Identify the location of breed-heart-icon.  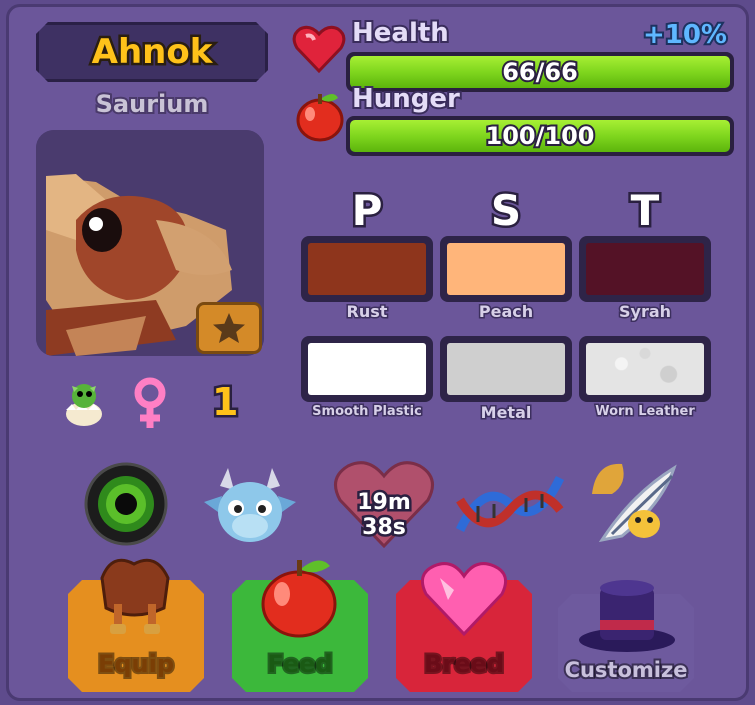
(464, 601).